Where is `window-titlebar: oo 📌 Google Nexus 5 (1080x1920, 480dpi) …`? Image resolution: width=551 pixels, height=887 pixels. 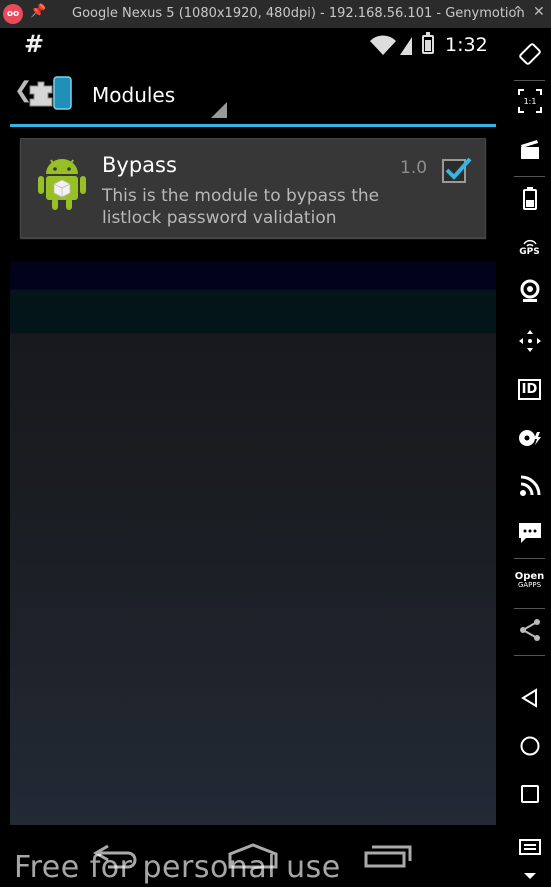
window-titlebar: oo 📌 Google Nexus 5 (1080x1920, 480dpi) … is located at coordinates (275, 14).